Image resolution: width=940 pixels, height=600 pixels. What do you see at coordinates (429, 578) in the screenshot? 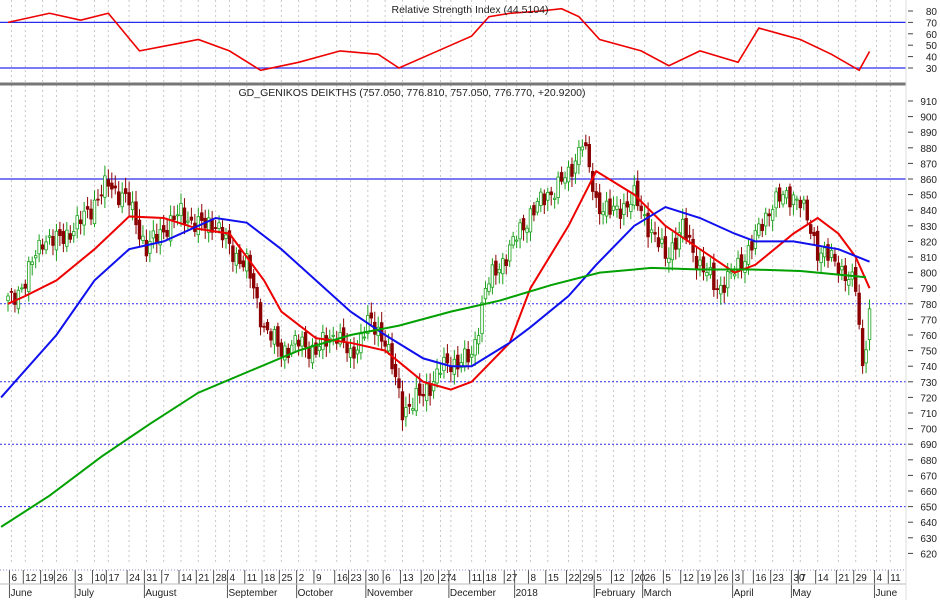
I see `x-tick-label: 20` at bounding box center [429, 578].